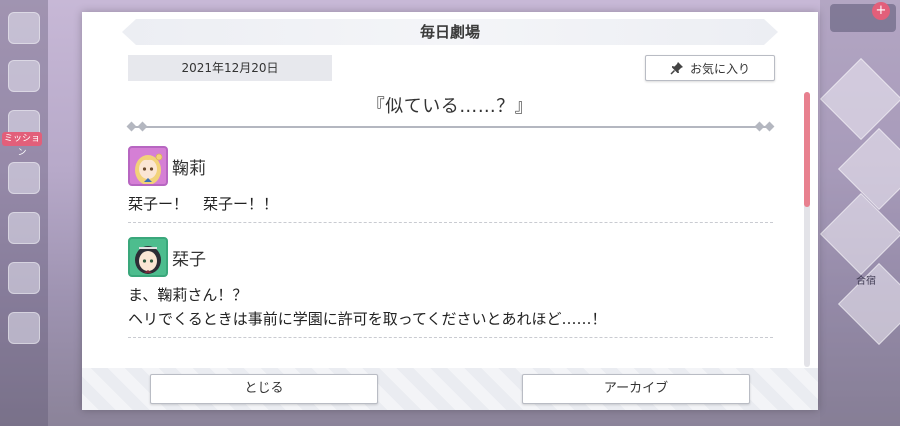 This screenshot has height=426, width=900. I want to click on background-right-menu, so click(859, 213).